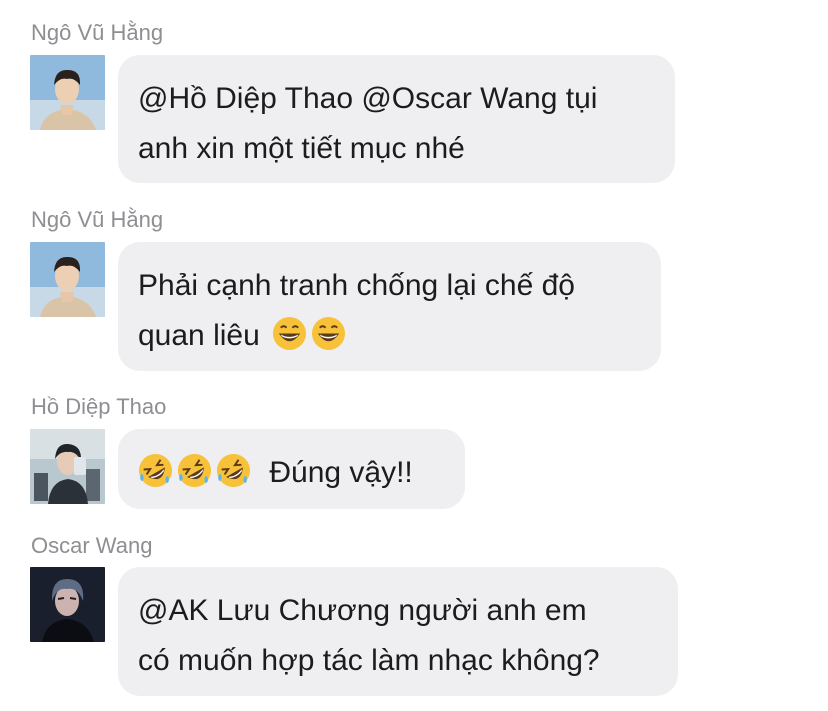 Image resolution: width=828 pixels, height=711 pixels. I want to click on message-text: có muốn hợp tác làm nhạc không?, so click(369, 660).